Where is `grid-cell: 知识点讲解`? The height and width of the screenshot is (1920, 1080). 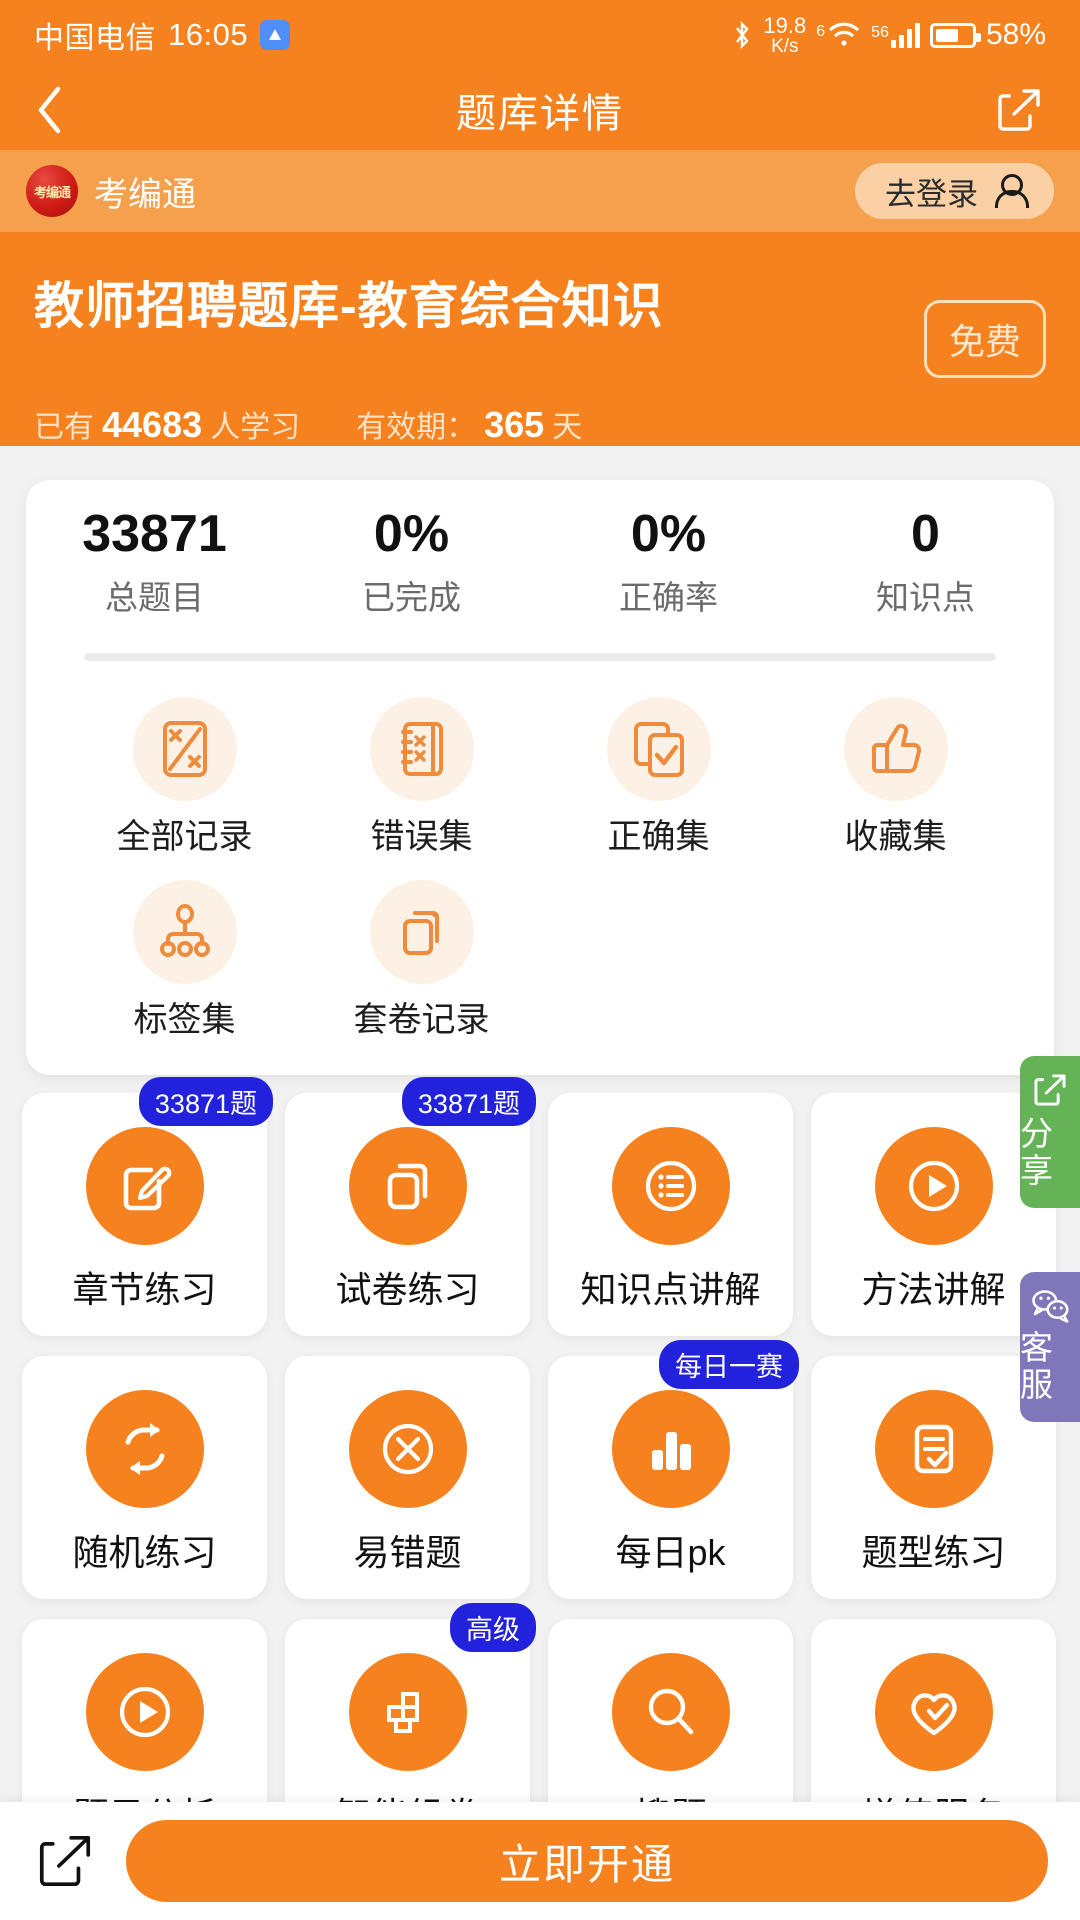 grid-cell: 知识点讲解 is located at coordinates (670, 1215).